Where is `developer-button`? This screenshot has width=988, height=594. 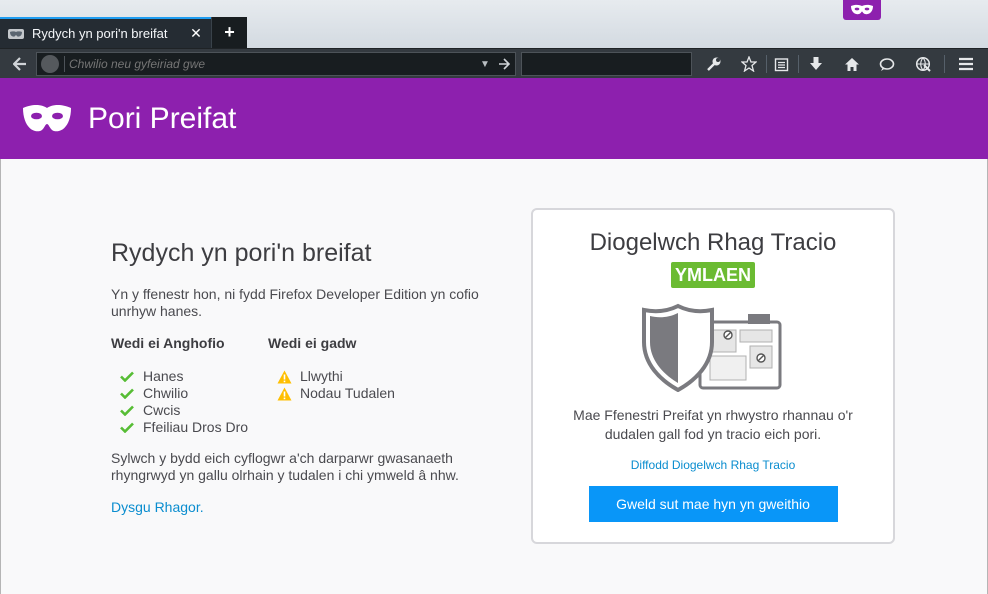 developer-button is located at coordinates (714, 64).